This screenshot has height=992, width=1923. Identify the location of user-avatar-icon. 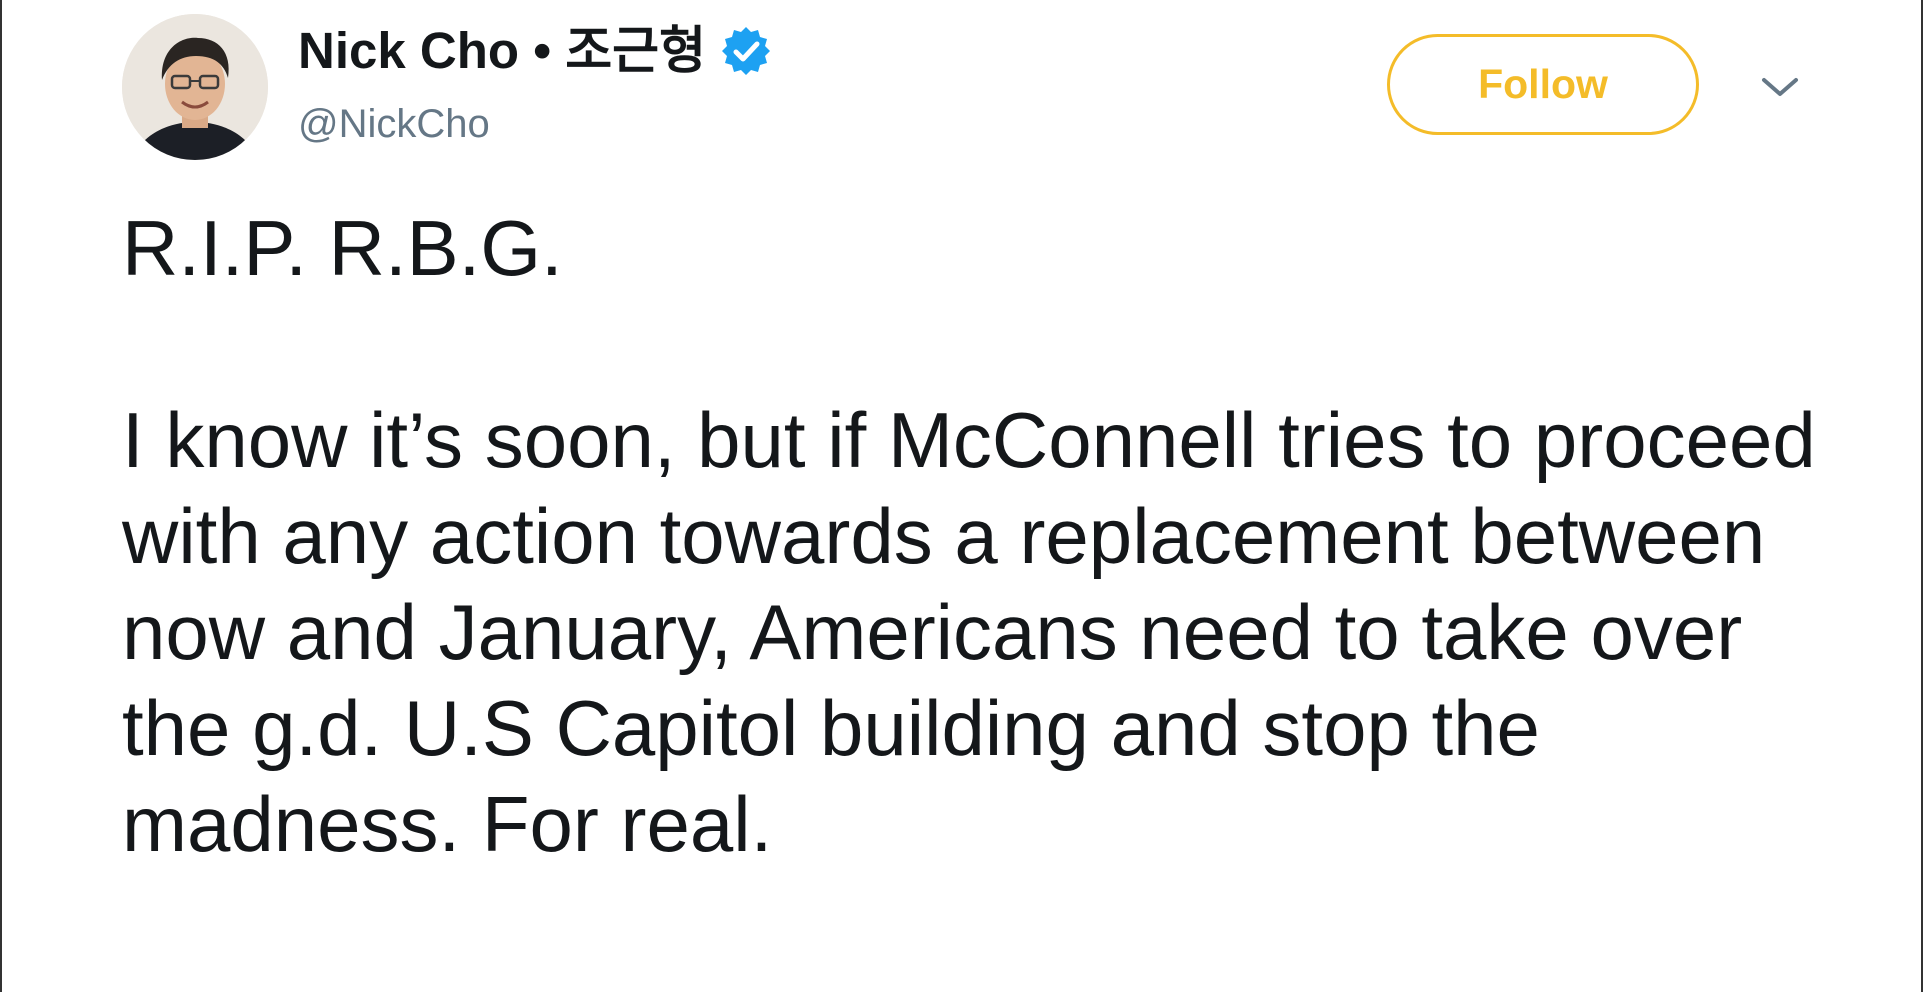
(195, 87).